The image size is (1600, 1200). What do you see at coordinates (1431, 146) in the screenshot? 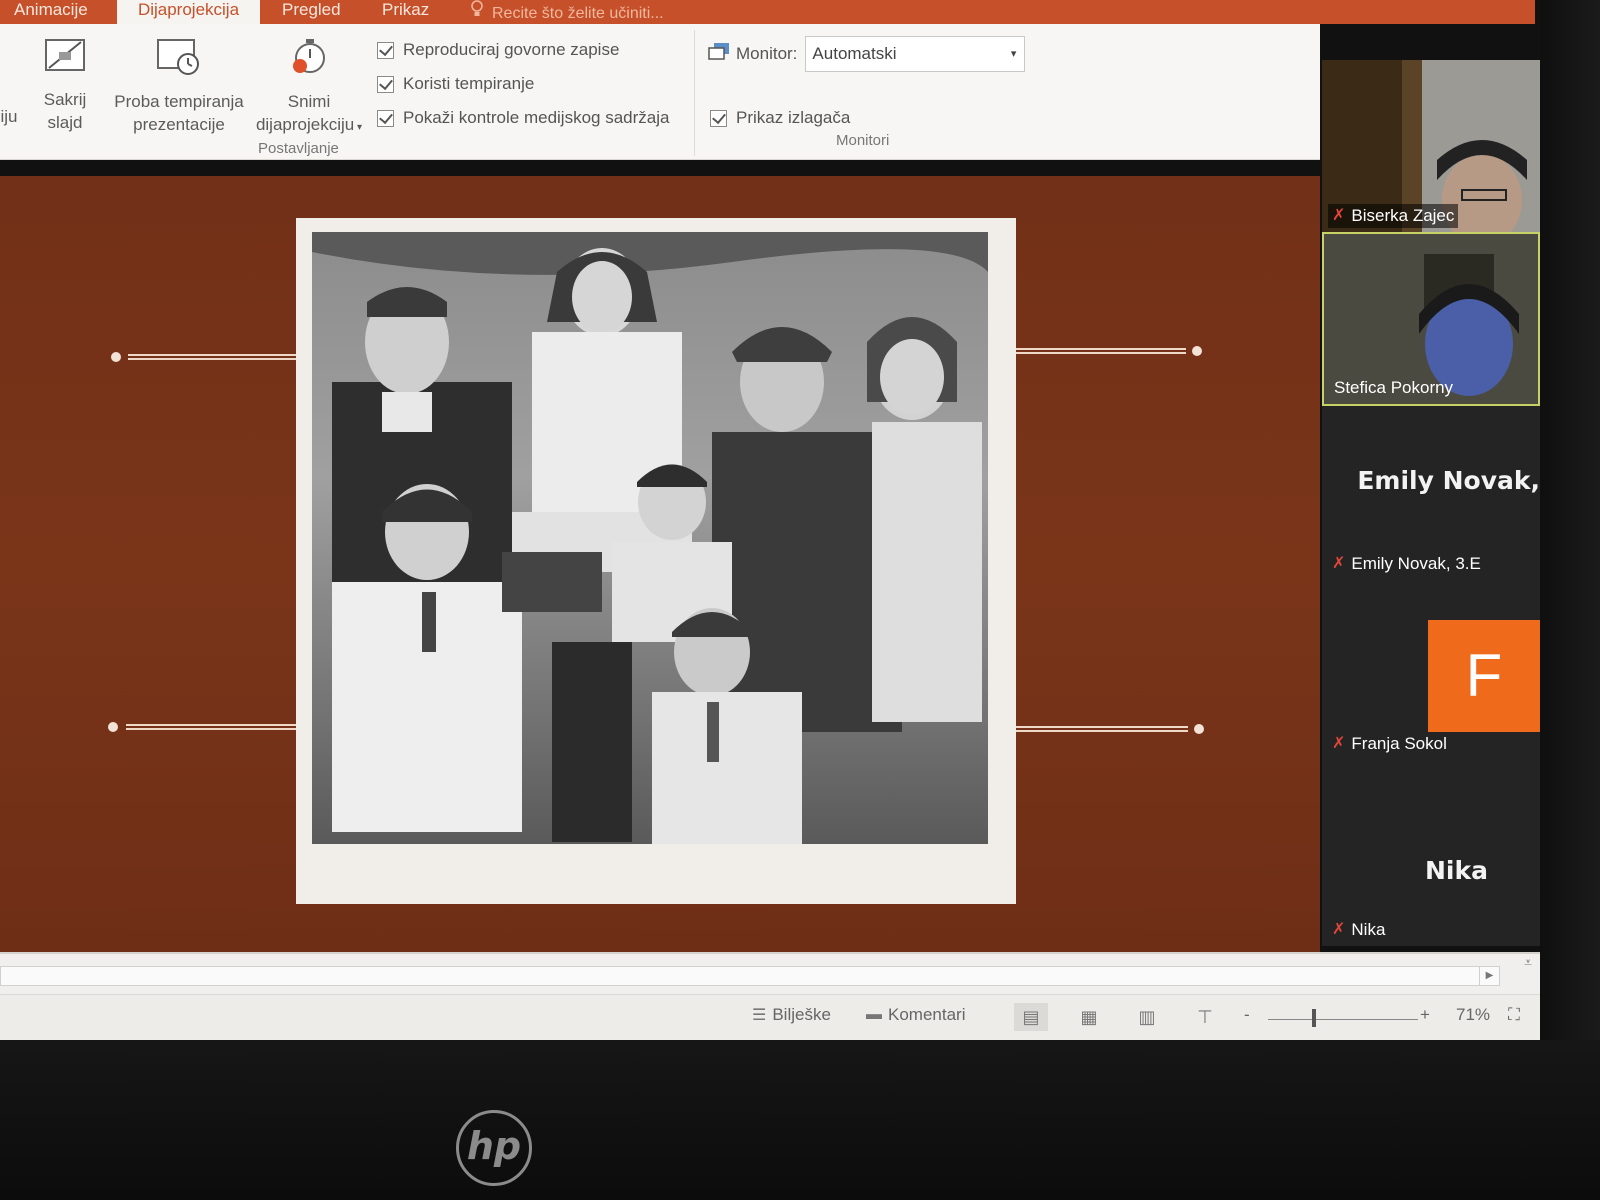
I see `participant-tile-video: ✗ Biserka Zajec` at bounding box center [1431, 146].